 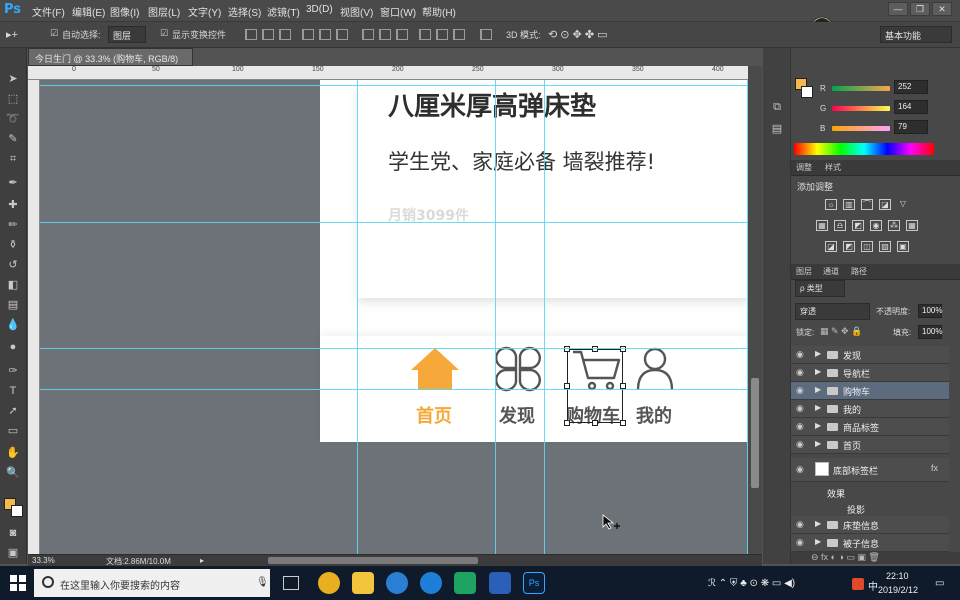 I want to click on hue-icon: ▦, so click(x=822, y=225).